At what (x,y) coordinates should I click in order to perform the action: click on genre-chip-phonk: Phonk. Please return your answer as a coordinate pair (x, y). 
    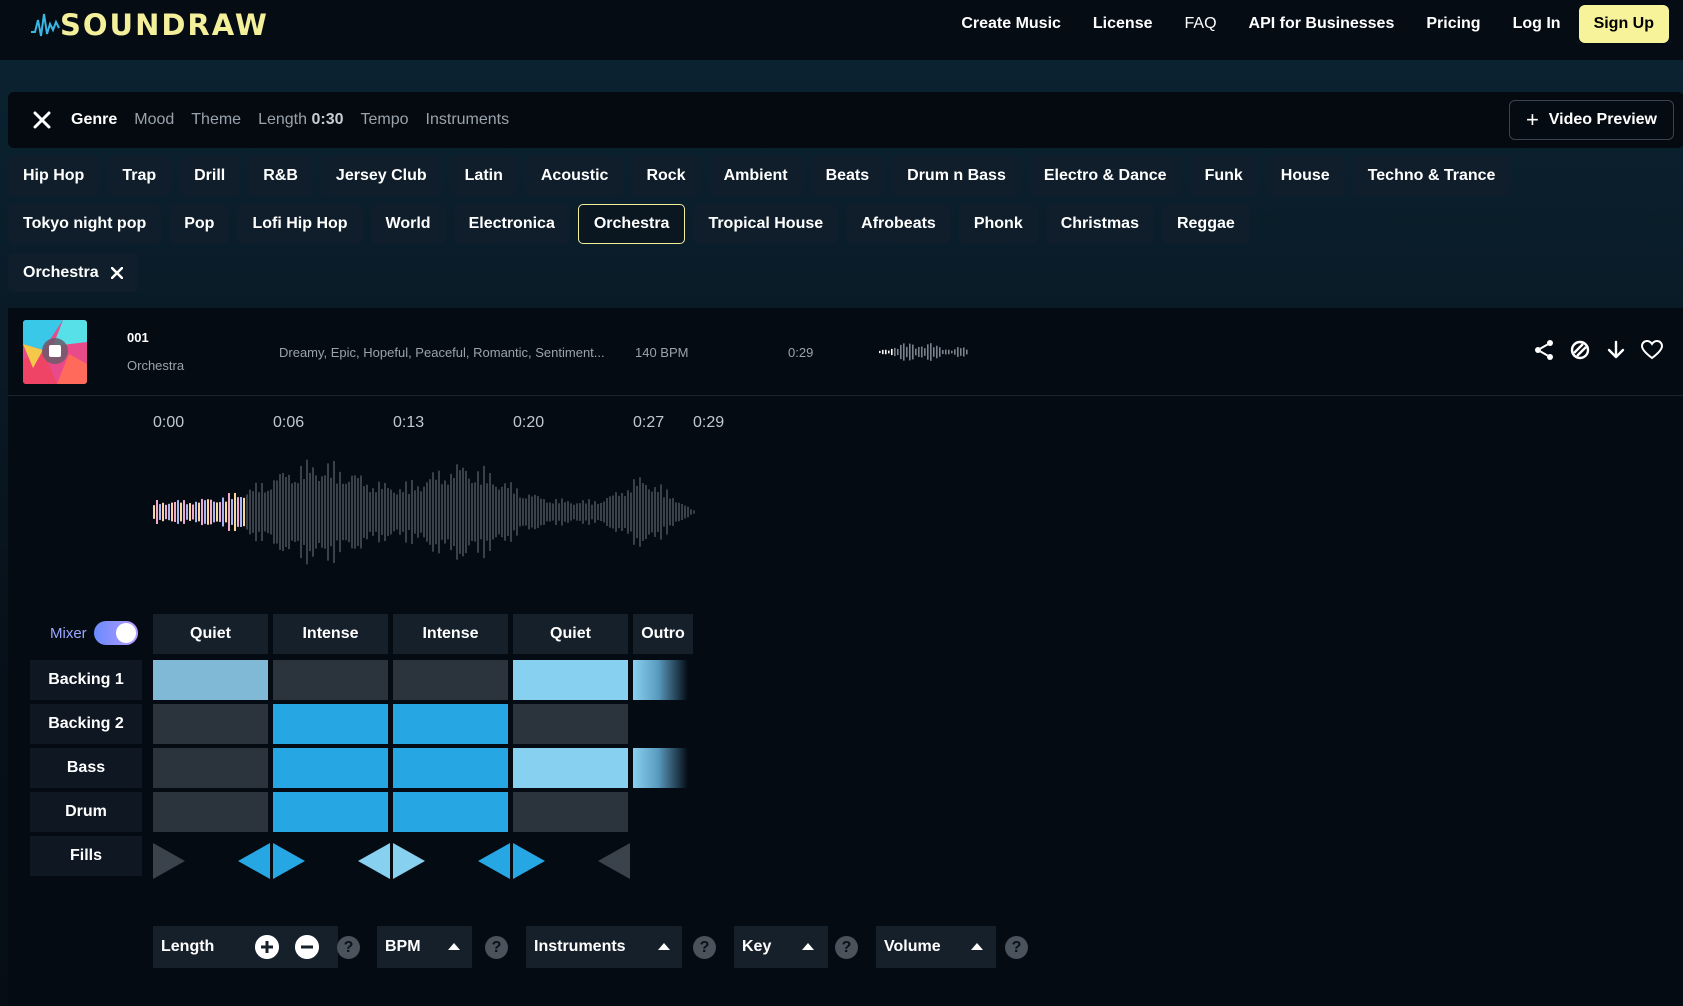
    Looking at the image, I should click on (998, 224).